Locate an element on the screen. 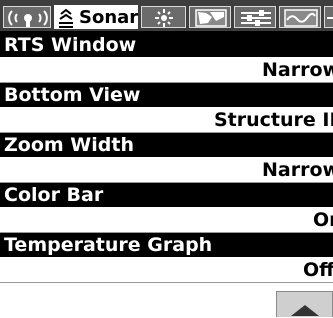 The height and width of the screenshot is (318, 333). speaker-icon is located at coordinates (28, 18).